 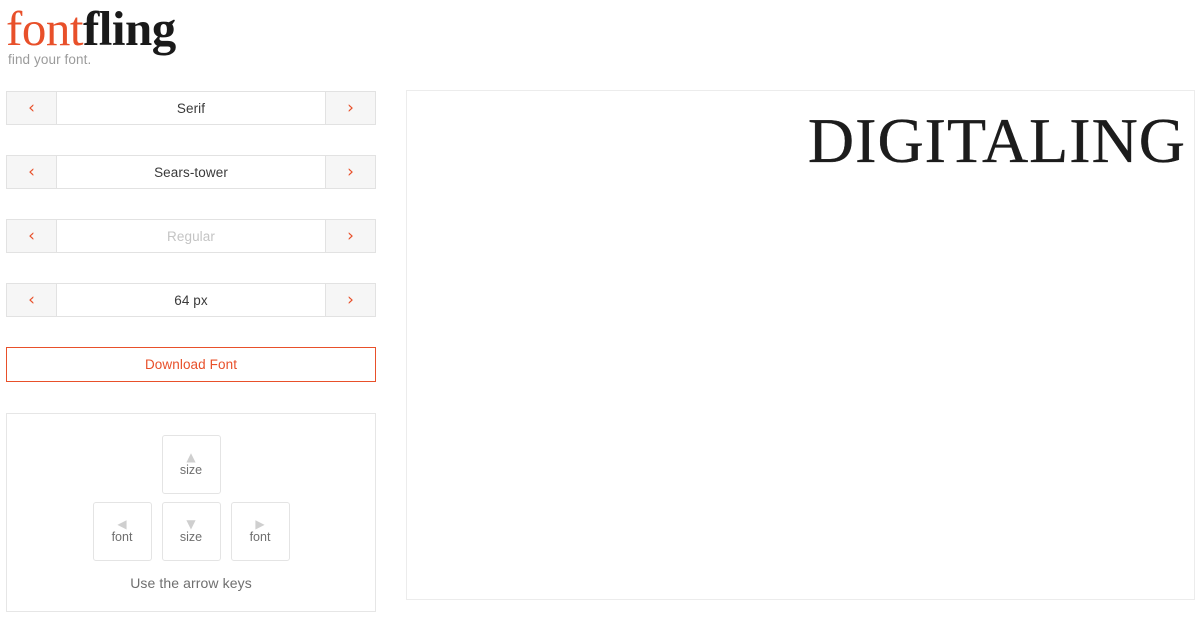 I want to click on category-next-button: ›, so click(x=351, y=108).